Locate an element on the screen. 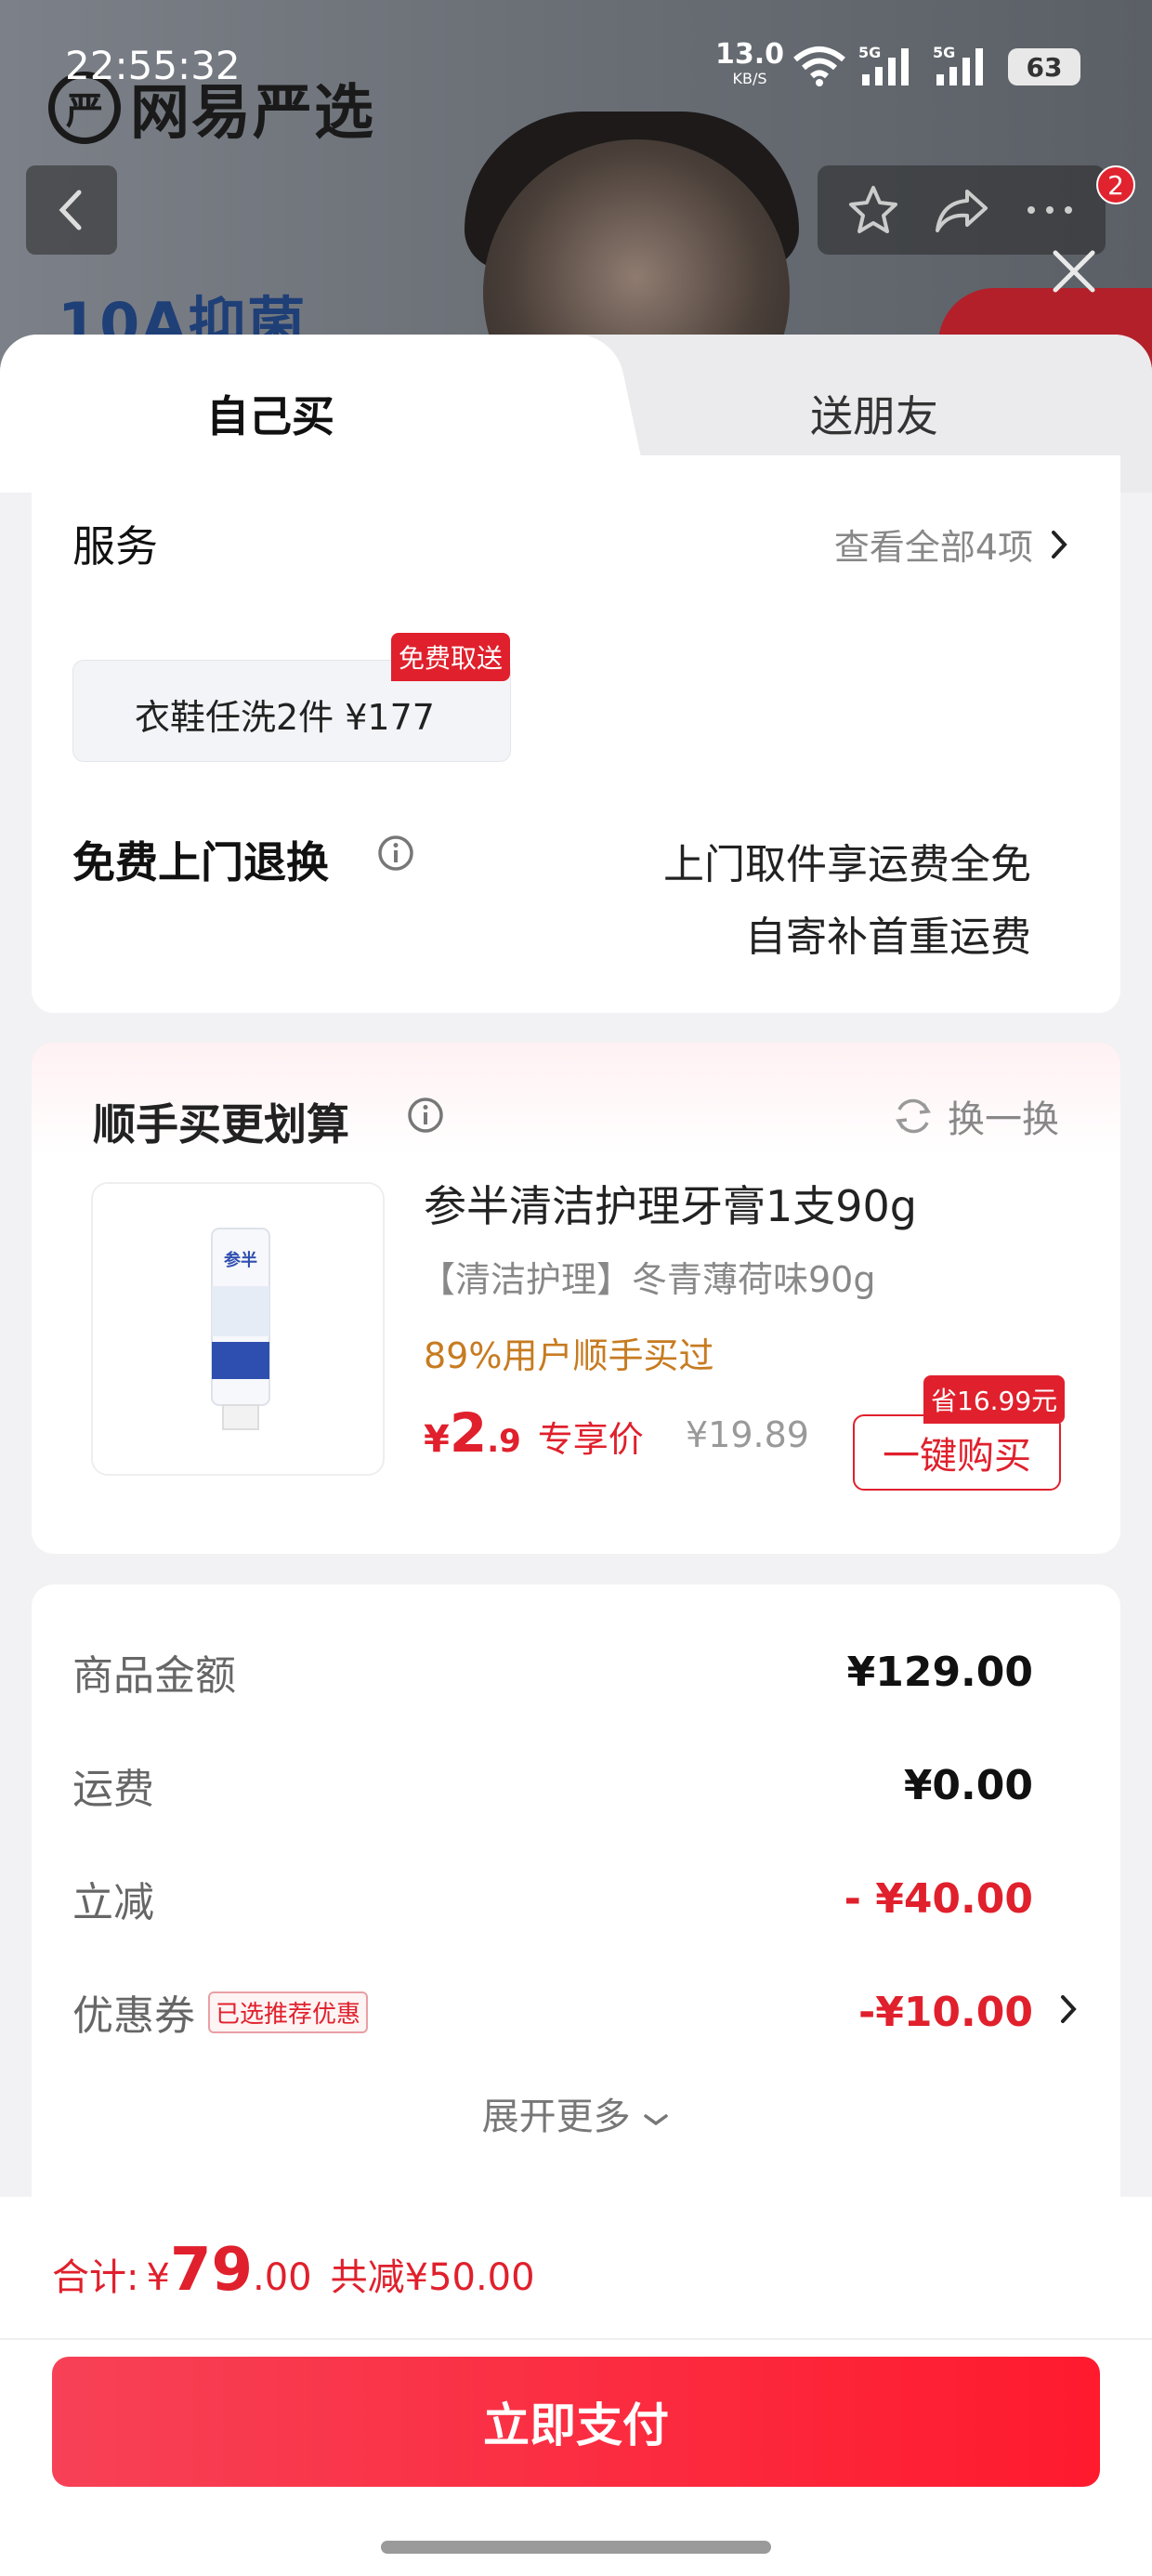 This screenshot has height=2576, width=1152. return-line-1: 上门取件享运费全免 is located at coordinates (847, 864).